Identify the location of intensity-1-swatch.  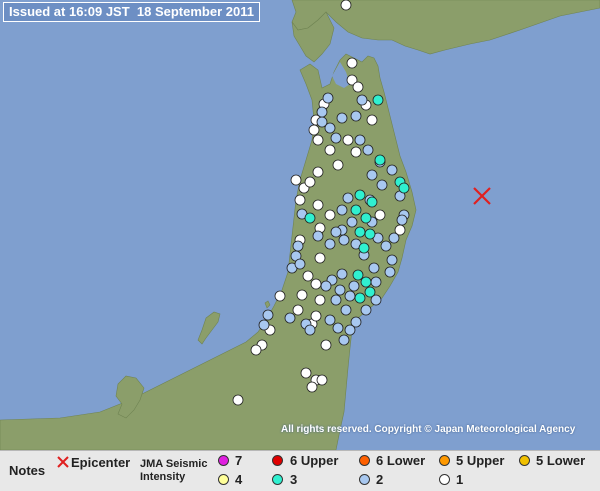
(444, 479).